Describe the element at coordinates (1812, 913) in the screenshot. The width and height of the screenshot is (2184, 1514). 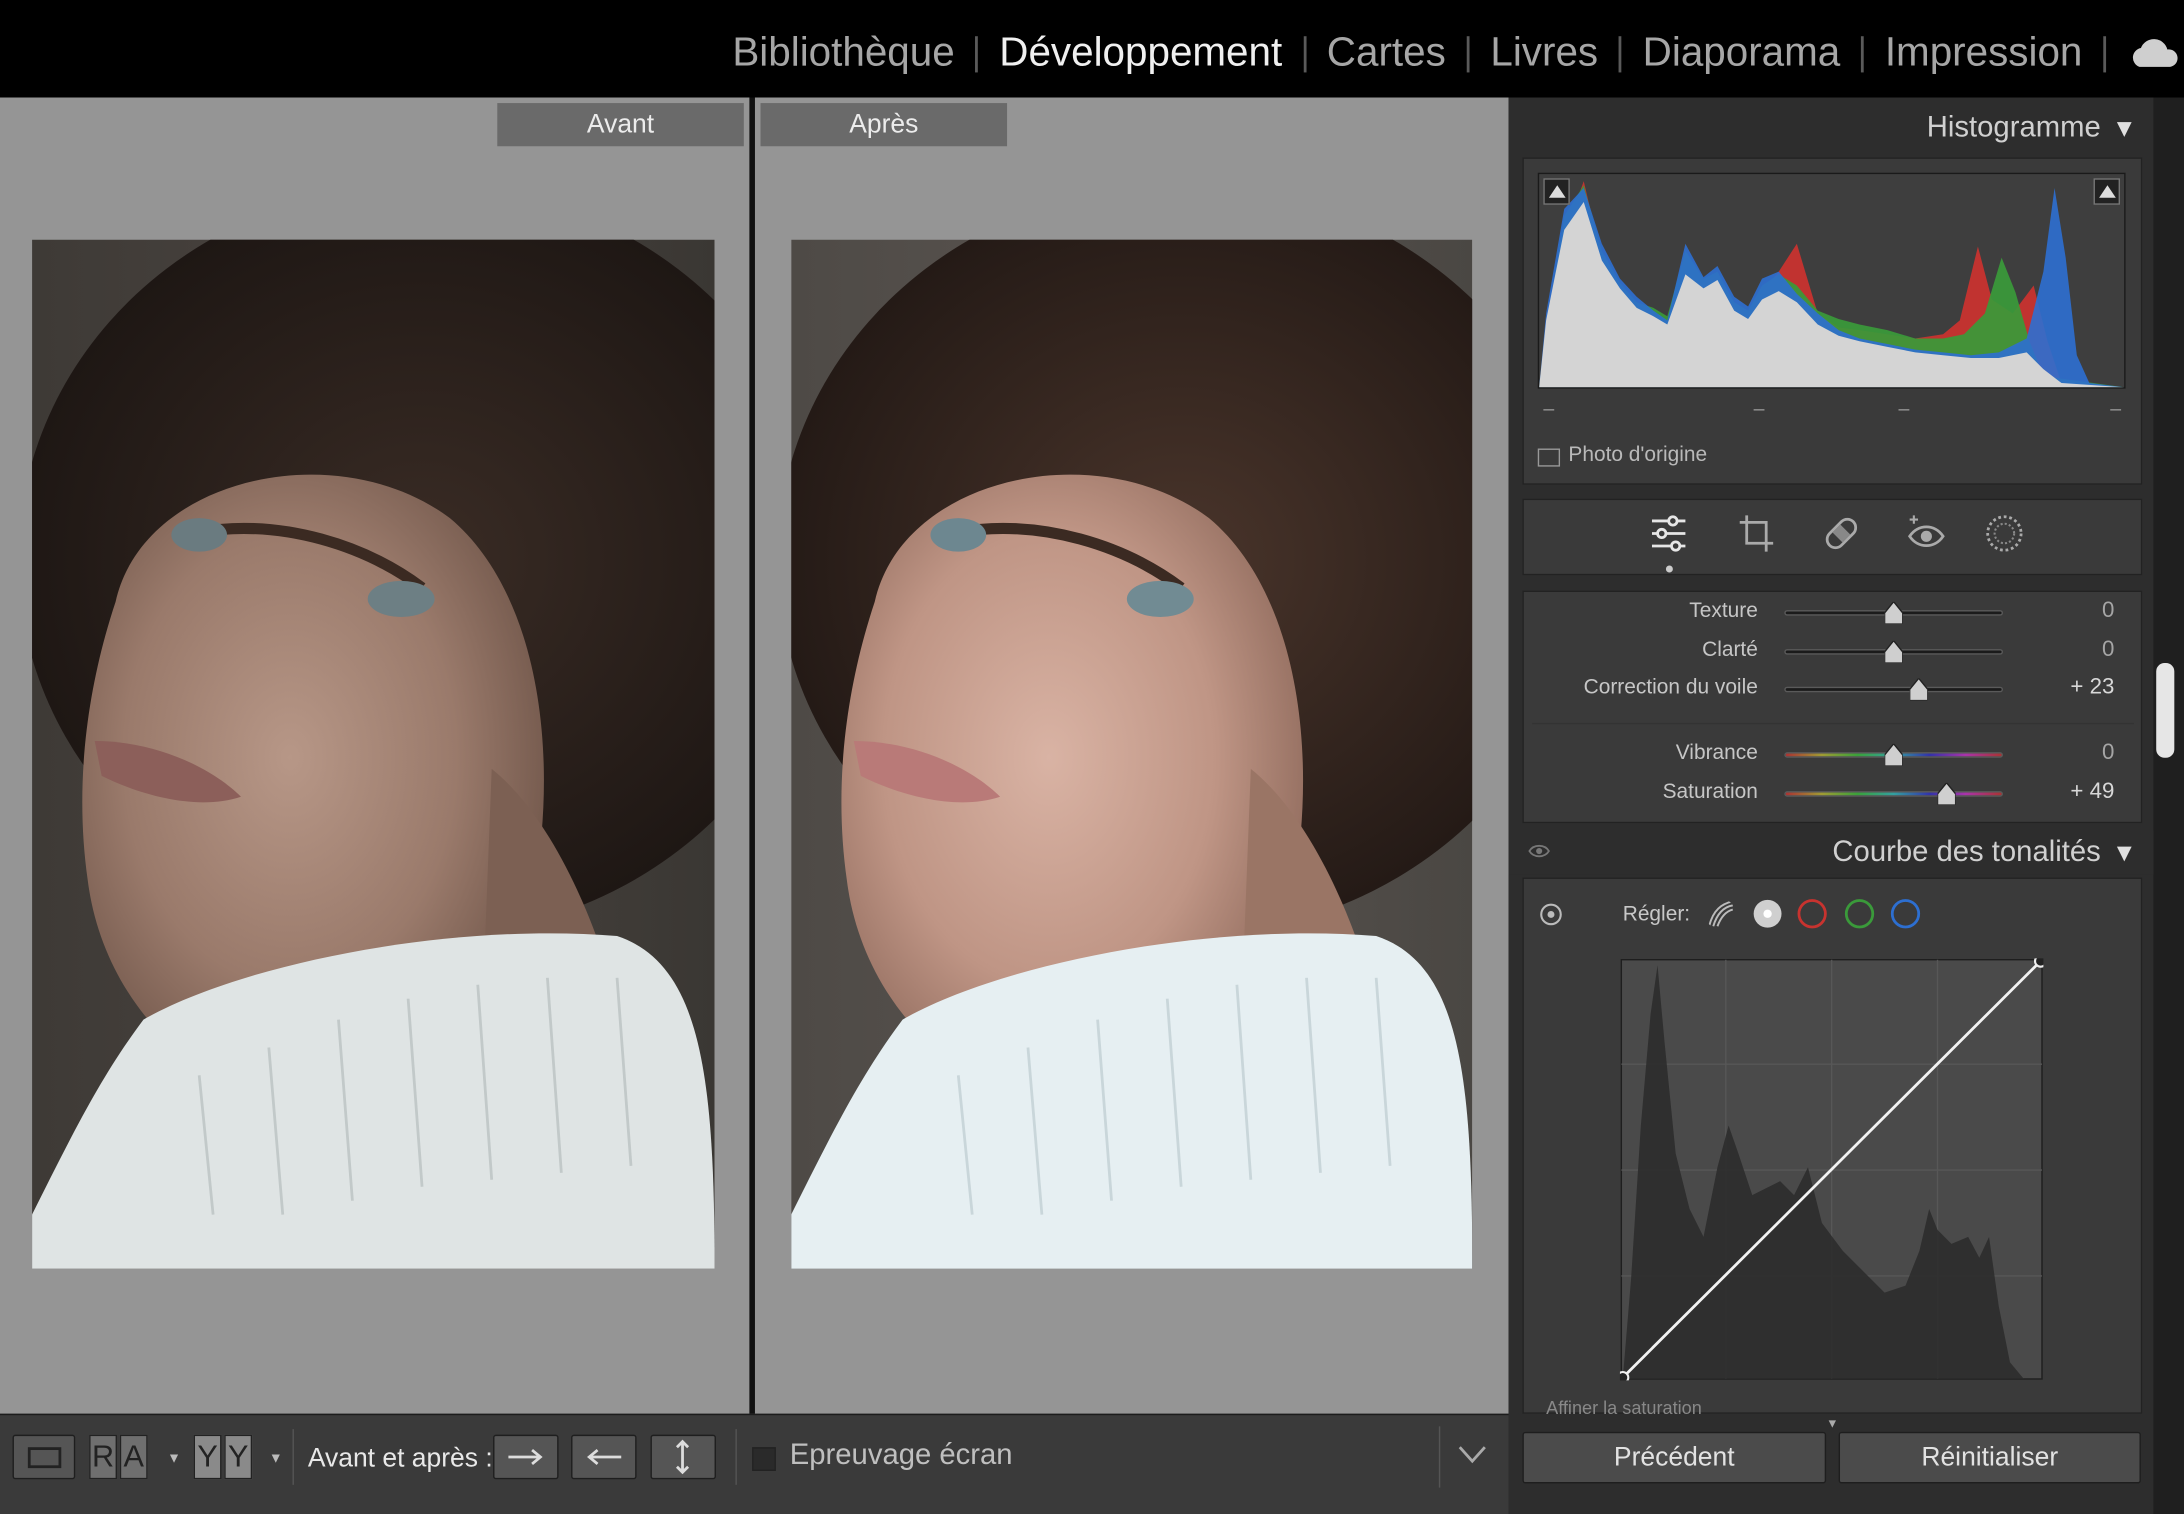
I see `red-channel-icon` at that location.